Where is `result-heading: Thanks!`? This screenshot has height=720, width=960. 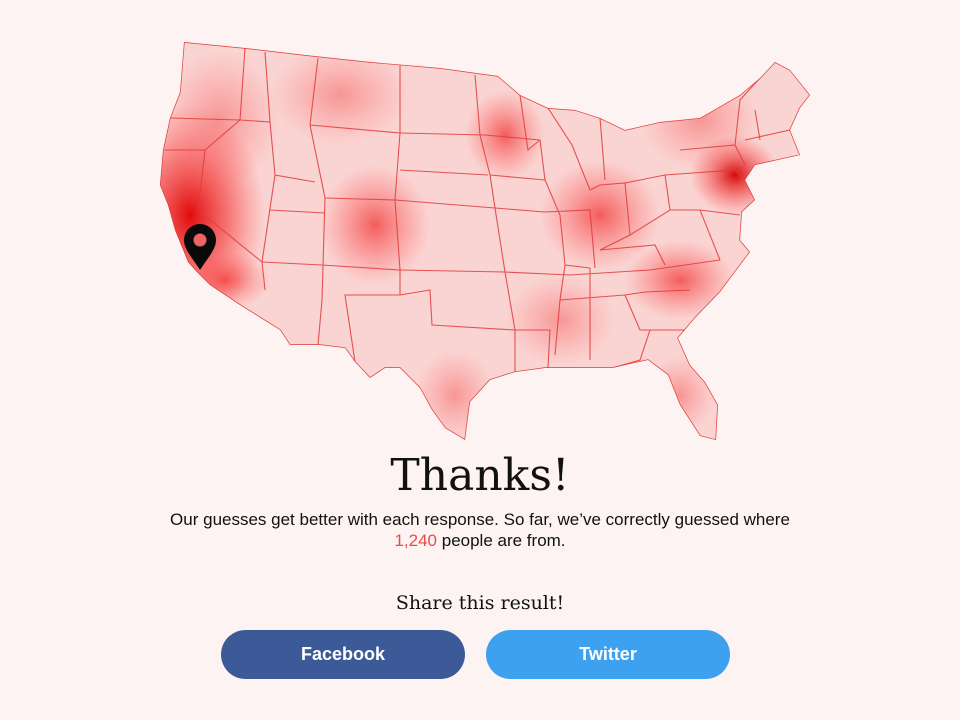
result-heading: Thanks! is located at coordinates (480, 475).